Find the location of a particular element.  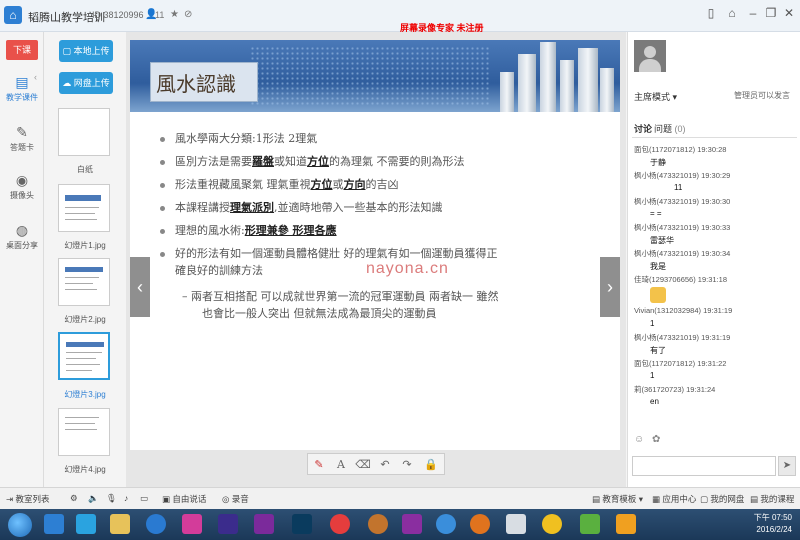

eraser-icon: ⌫ is located at coordinates (363, 465).